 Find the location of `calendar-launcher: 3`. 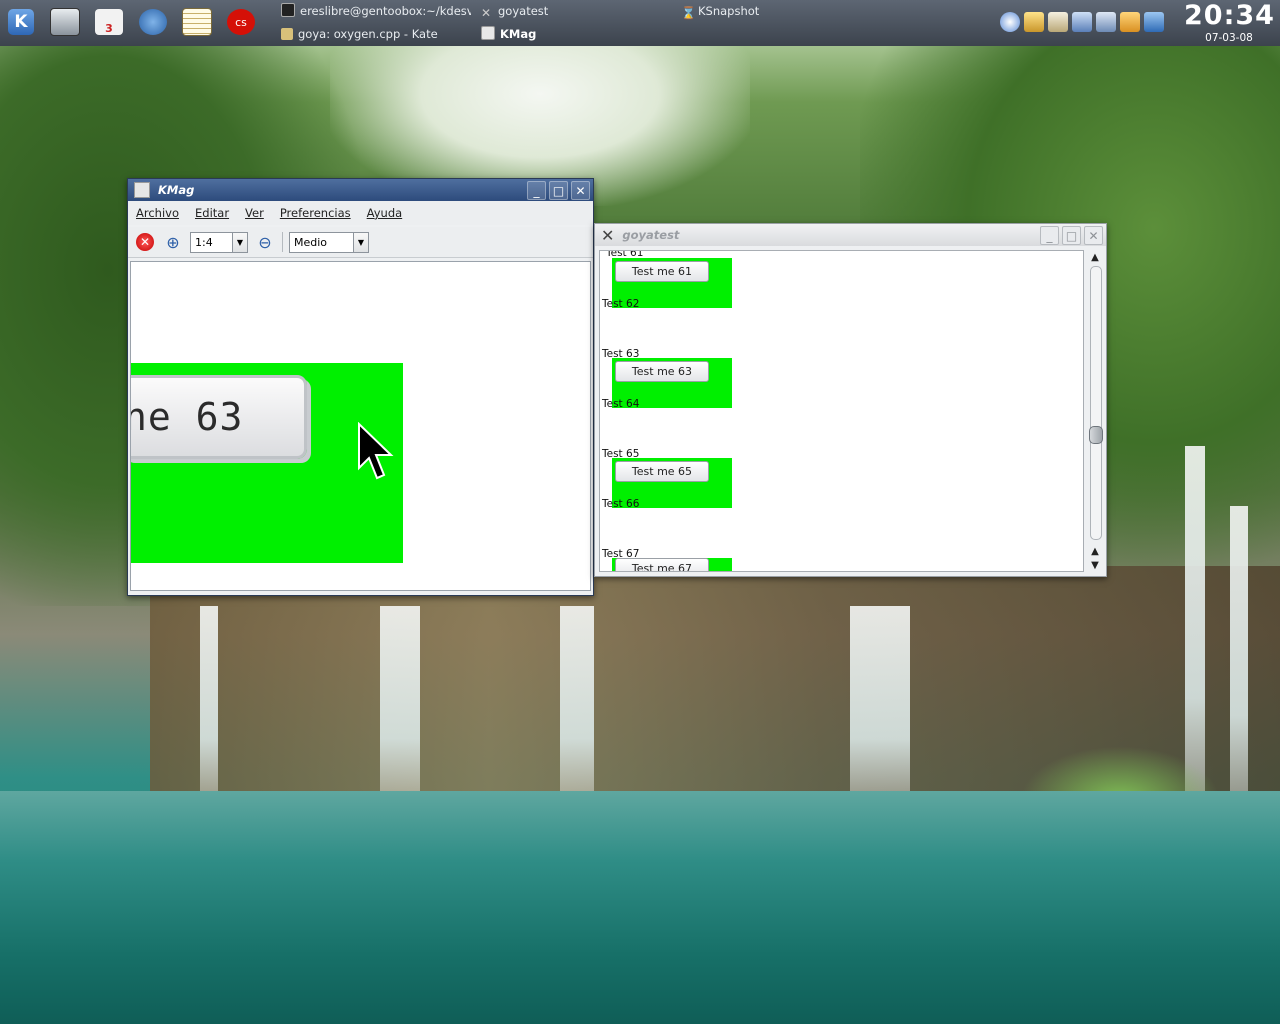

calendar-launcher: 3 is located at coordinates (109, 22).